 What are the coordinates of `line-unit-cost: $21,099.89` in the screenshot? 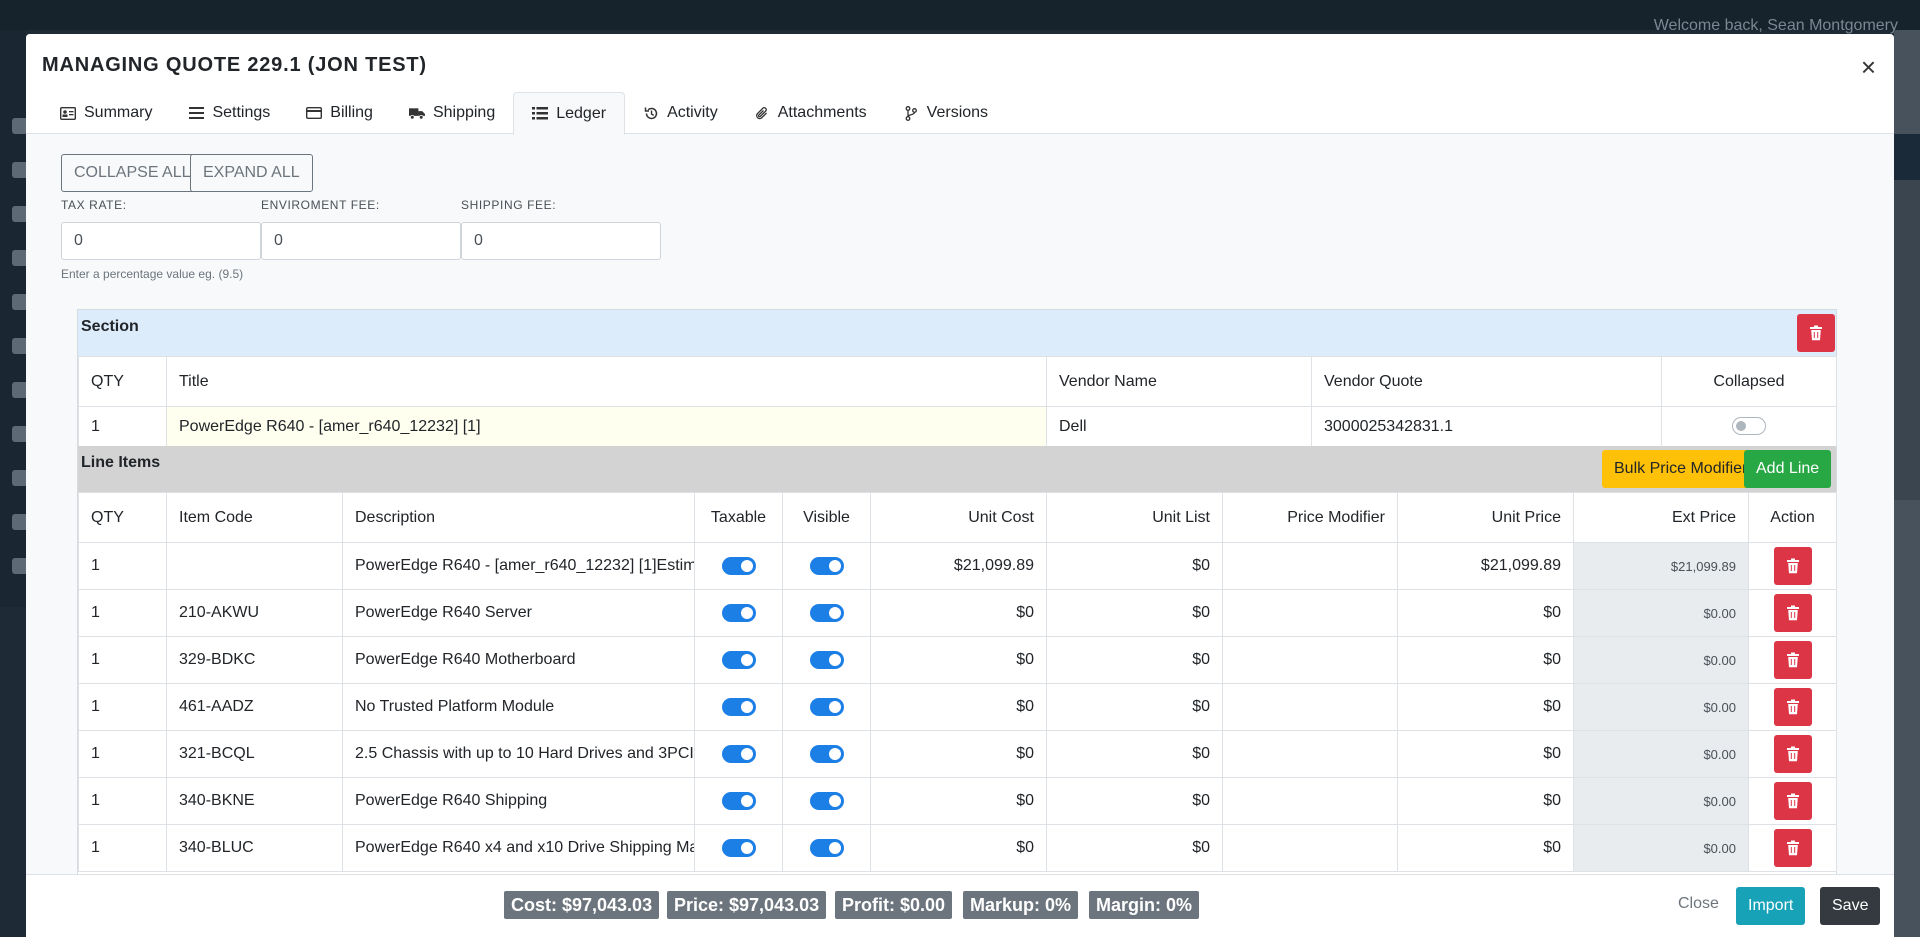 It's located at (958, 566).